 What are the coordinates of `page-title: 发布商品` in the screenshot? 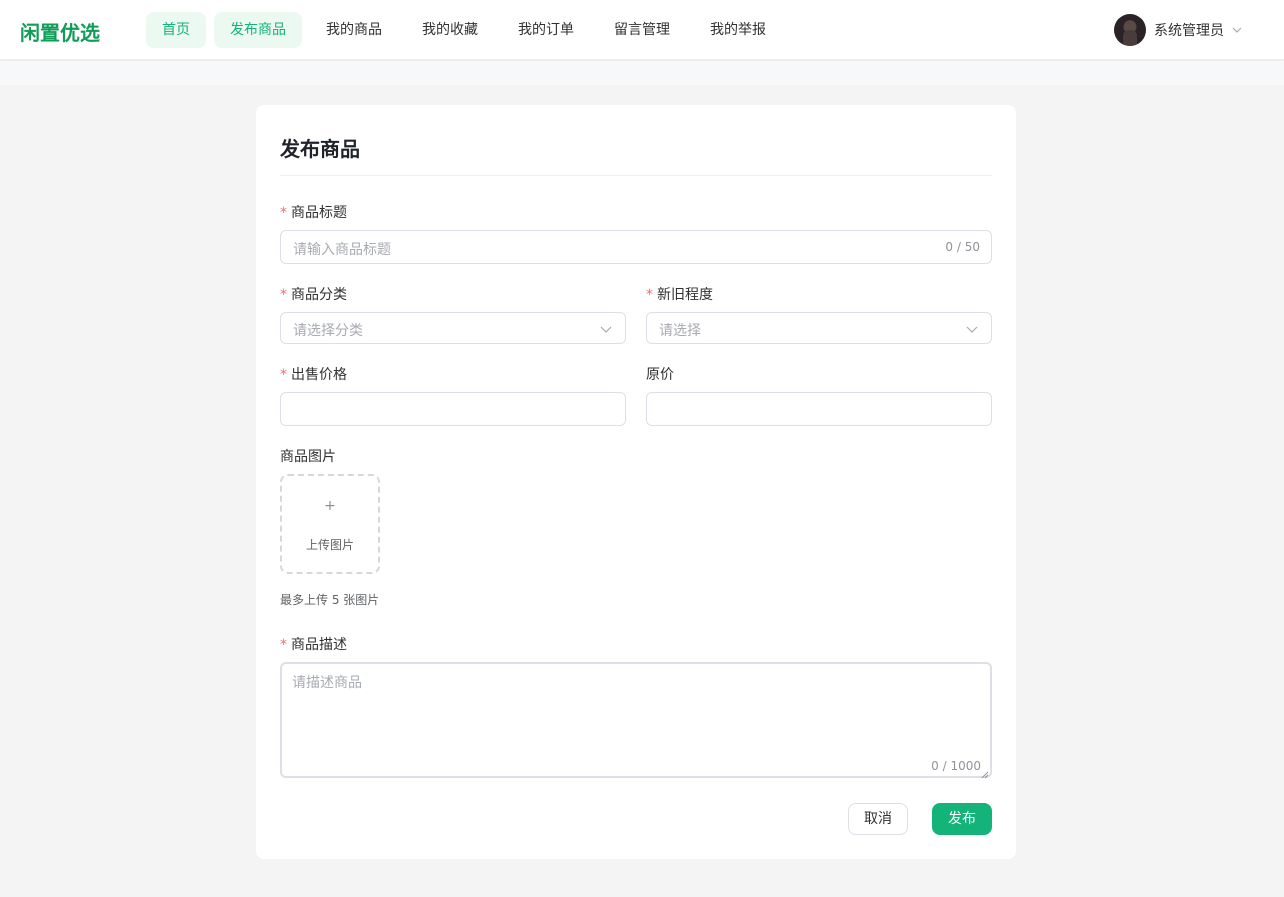 It's located at (320, 149).